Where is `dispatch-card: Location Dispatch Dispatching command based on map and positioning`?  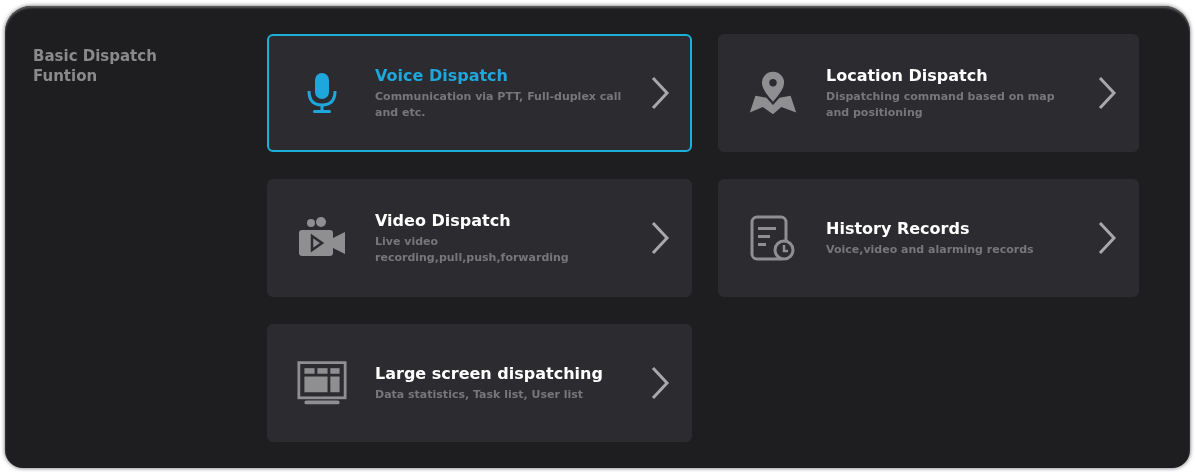 dispatch-card: Location Dispatch Dispatching command based on map and positioning is located at coordinates (928, 93).